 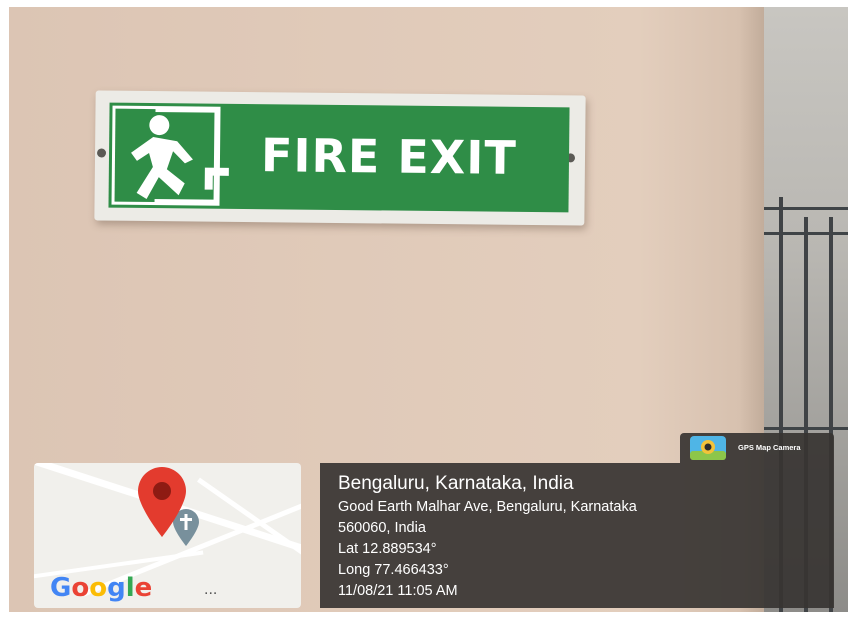 I want to click on address-line-2: 560060, India, so click(x=382, y=528).